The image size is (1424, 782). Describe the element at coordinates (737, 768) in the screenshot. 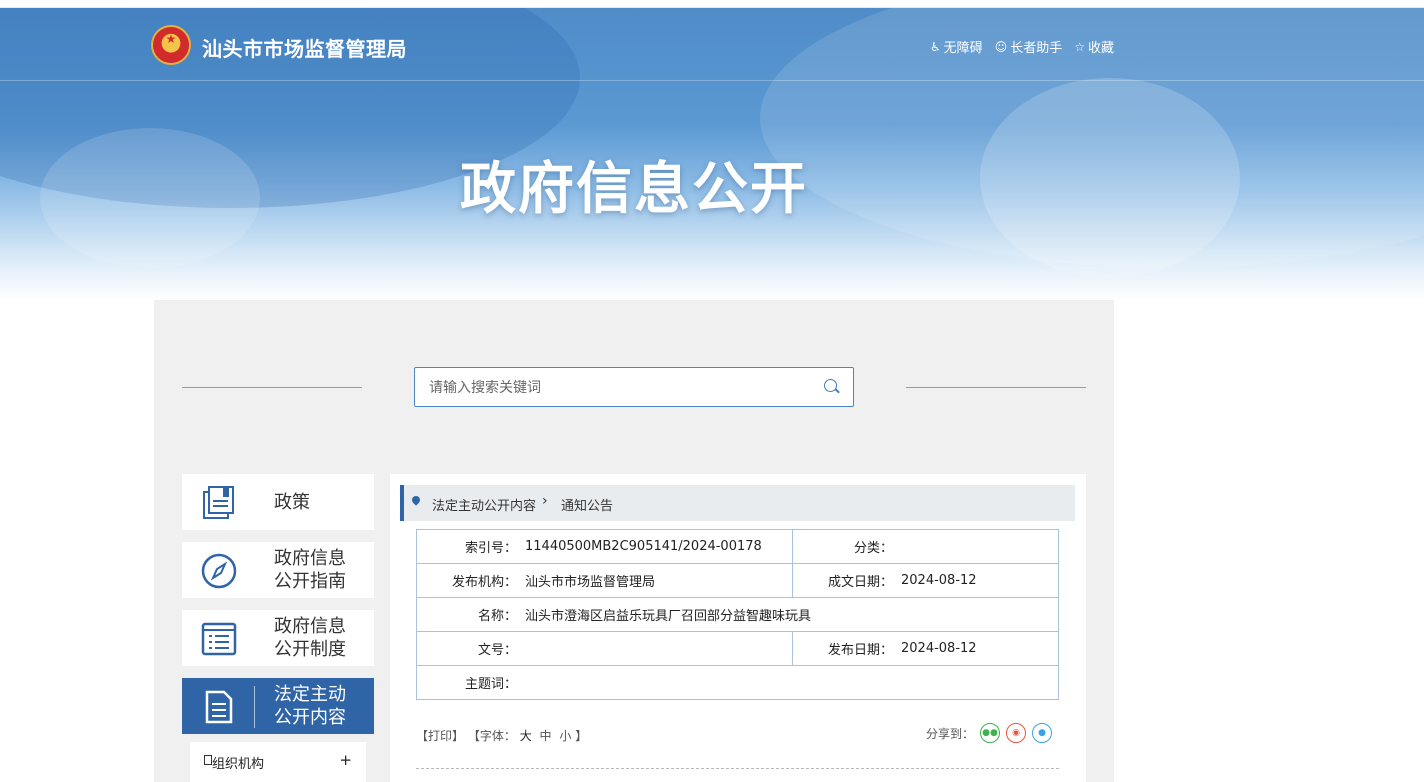

I see `content-divider` at that location.